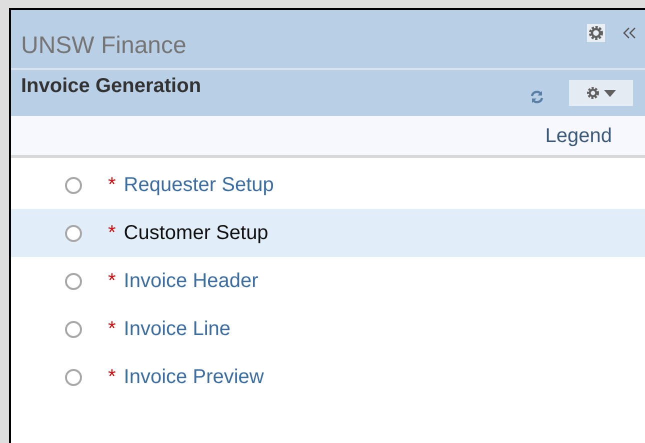  What do you see at coordinates (593, 93) in the screenshot?
I see `gear-icon` at bounding box center [593, 93].